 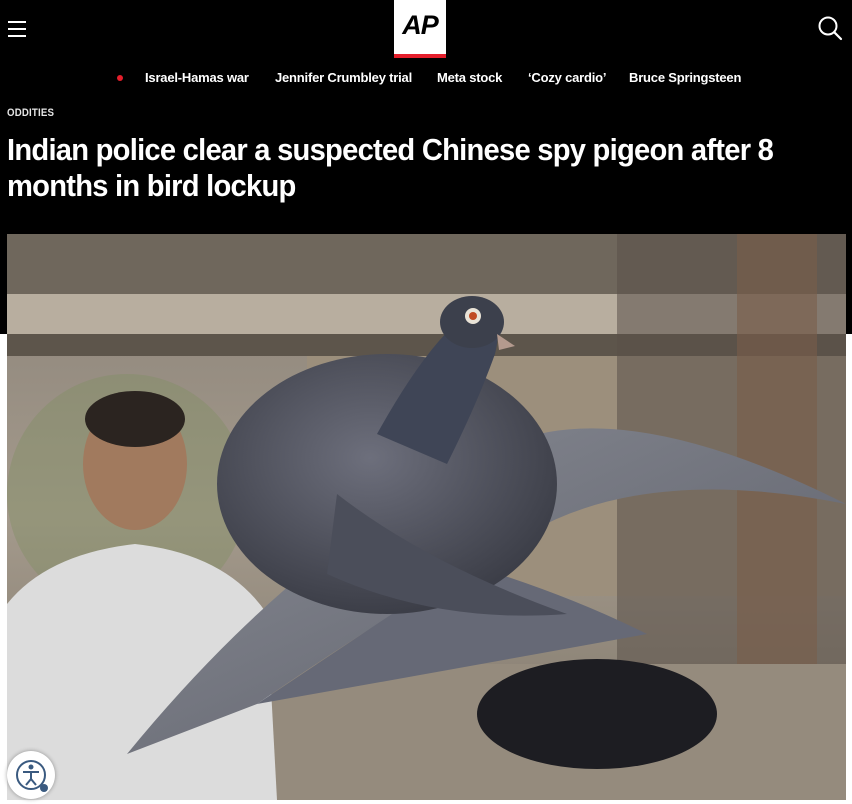 What do you see at coordinates (30, 113) in the screenshot?
I see `article-category-link: ODDITIES` at bounding box center [30, 113].